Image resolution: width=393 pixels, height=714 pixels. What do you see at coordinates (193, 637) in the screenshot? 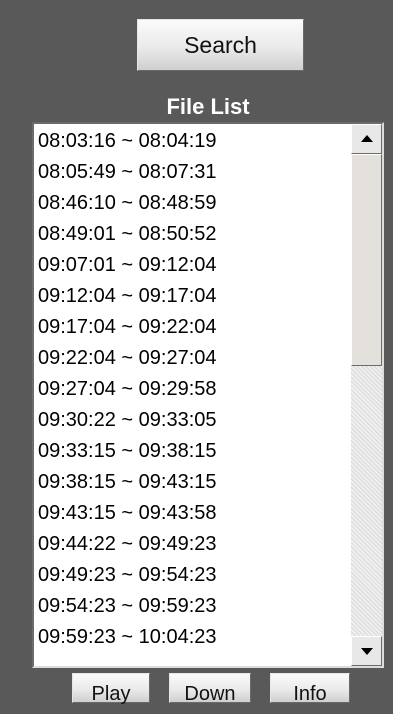
I see `list-item: 09:59:23 ~ 10:04:23` at bounding box center [193, 637].